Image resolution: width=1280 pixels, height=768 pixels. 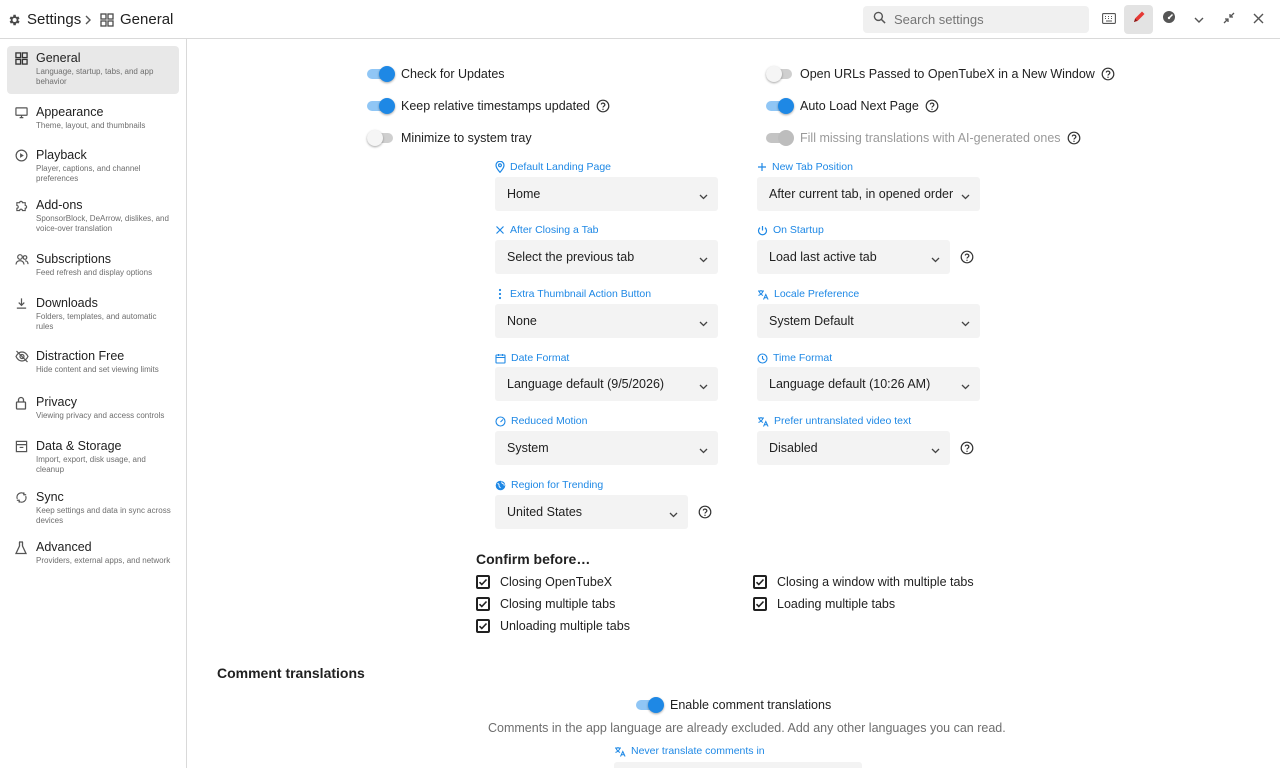 What do you see at coordinates (780, 74) in the screenshot?
I see `open-urls-toggle` at bounding box center [780, 74].